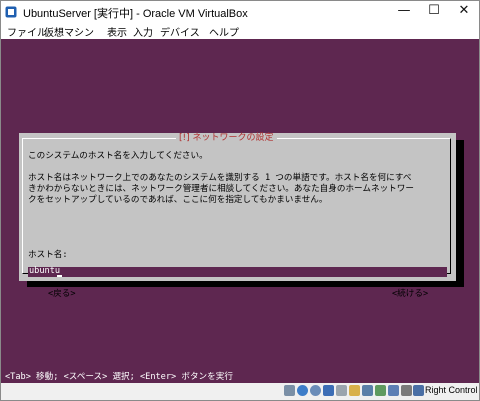 This screenshot has width=480, height=401. I want to click on menu-bar: ファイル 仮想マシン 表示 入力 デバイス ヘルプ, so click(240, 31).